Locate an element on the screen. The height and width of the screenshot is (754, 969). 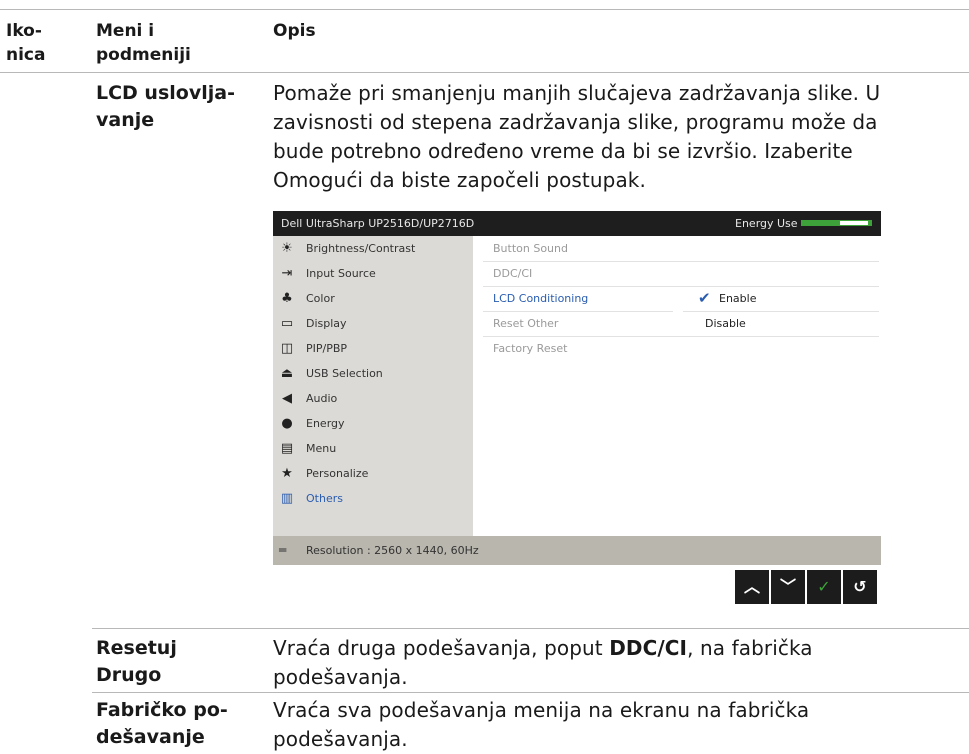
color-icon: ♣ is located at coordinates (287, 298).